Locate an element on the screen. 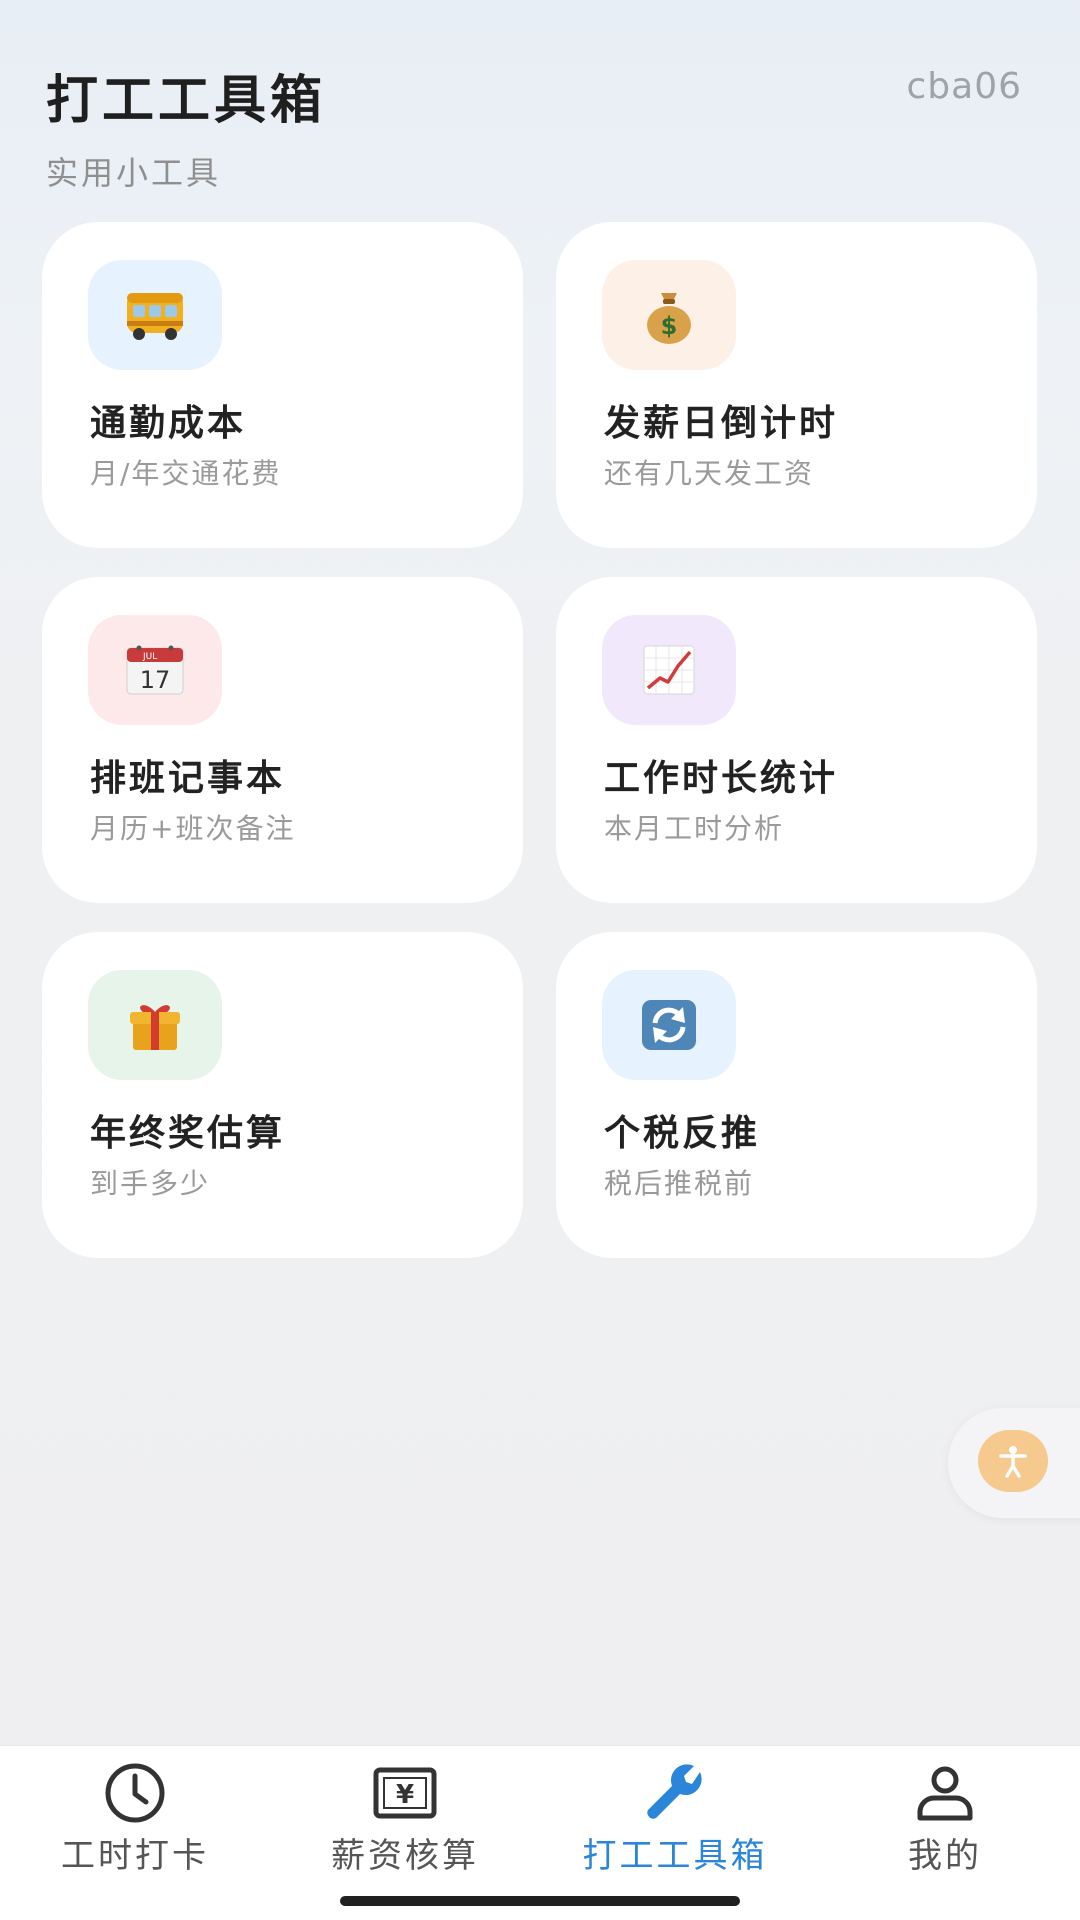  tool-name: 个税反推 is located at coordinates (682, 1133).